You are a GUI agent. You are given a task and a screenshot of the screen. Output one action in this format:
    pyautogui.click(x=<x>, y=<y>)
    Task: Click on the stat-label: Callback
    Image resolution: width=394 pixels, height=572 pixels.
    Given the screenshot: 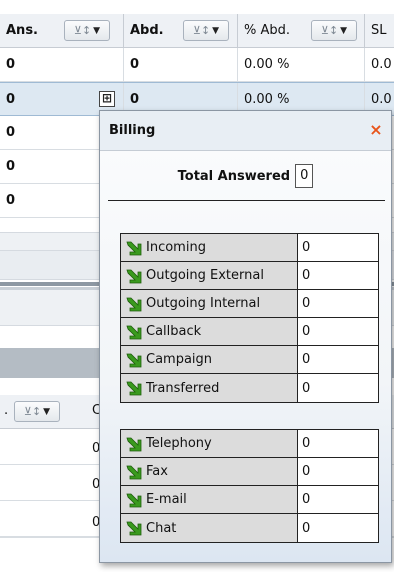 What is the action you would take?
    pyautogui.click(x=174, y=331)
    